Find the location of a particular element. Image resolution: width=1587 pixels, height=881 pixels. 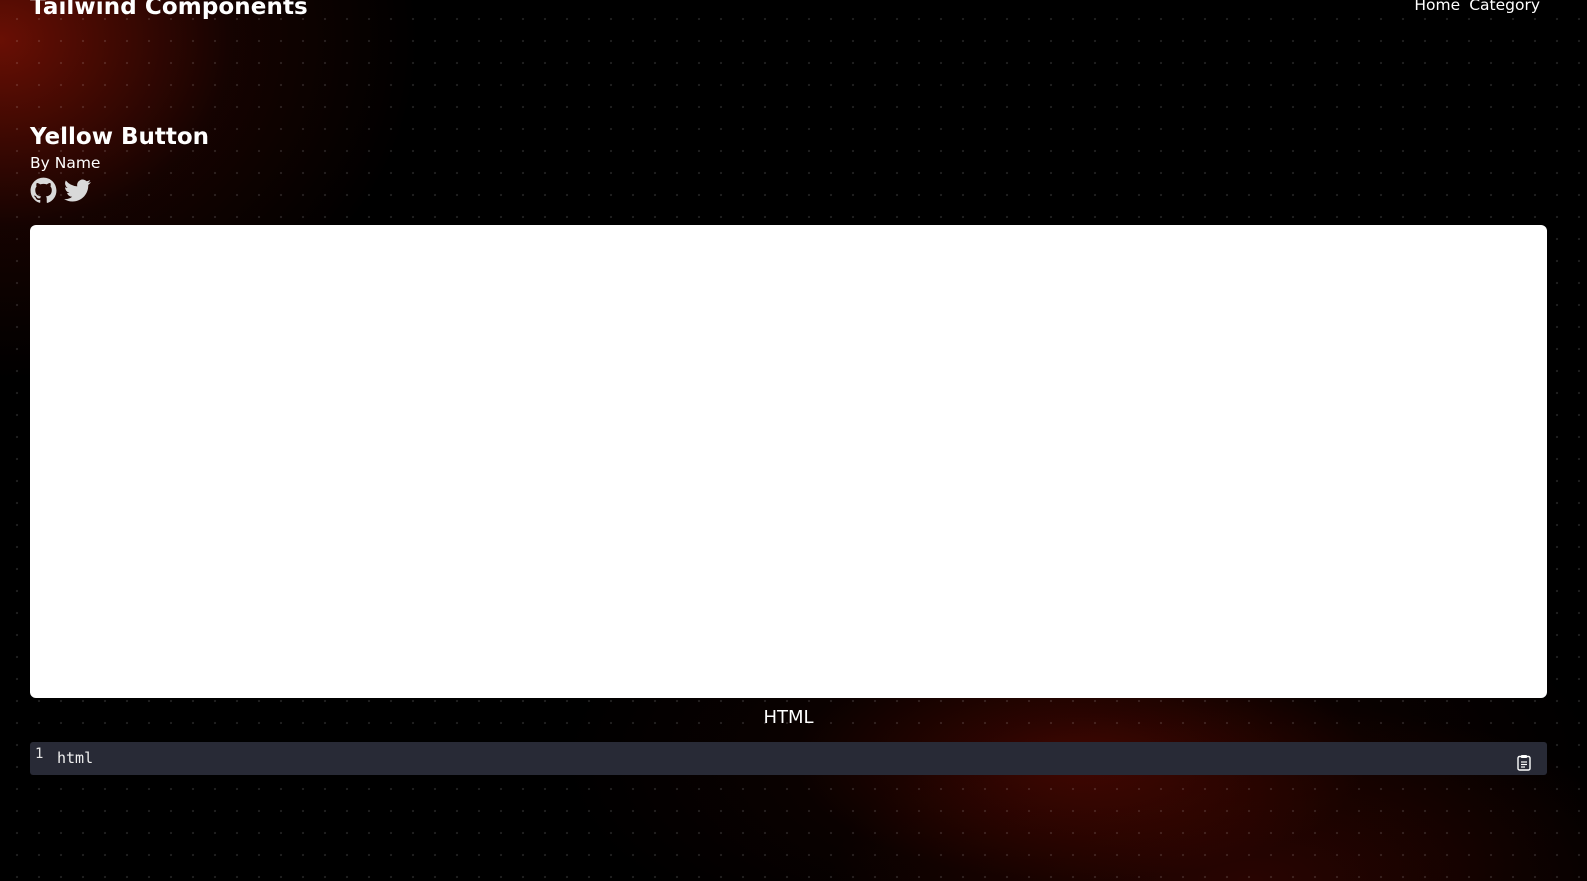

nav-link-home: Home is located at coordinates (1437, 7).